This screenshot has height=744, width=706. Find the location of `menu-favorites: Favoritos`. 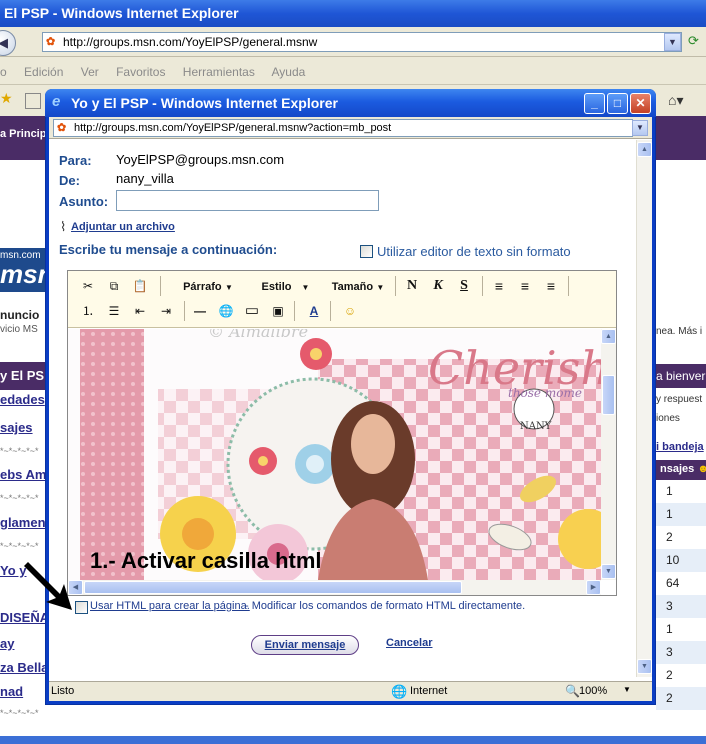

menu-favorites: Favoritos is located at coordinates (140, 72).